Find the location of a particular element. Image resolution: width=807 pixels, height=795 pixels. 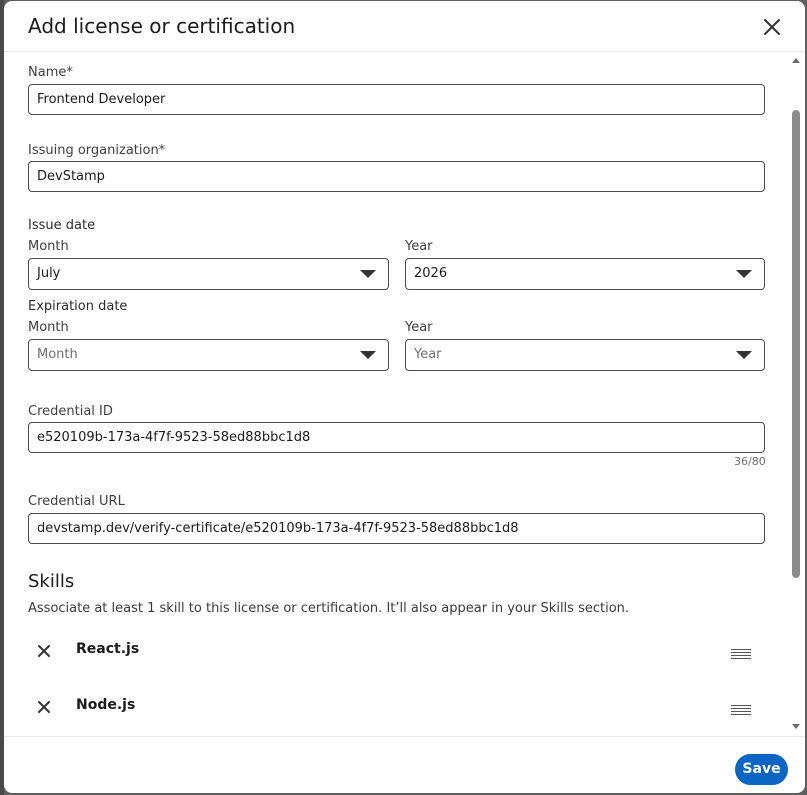

issue-year-value: 2026 is located at coordinates (431, 273).